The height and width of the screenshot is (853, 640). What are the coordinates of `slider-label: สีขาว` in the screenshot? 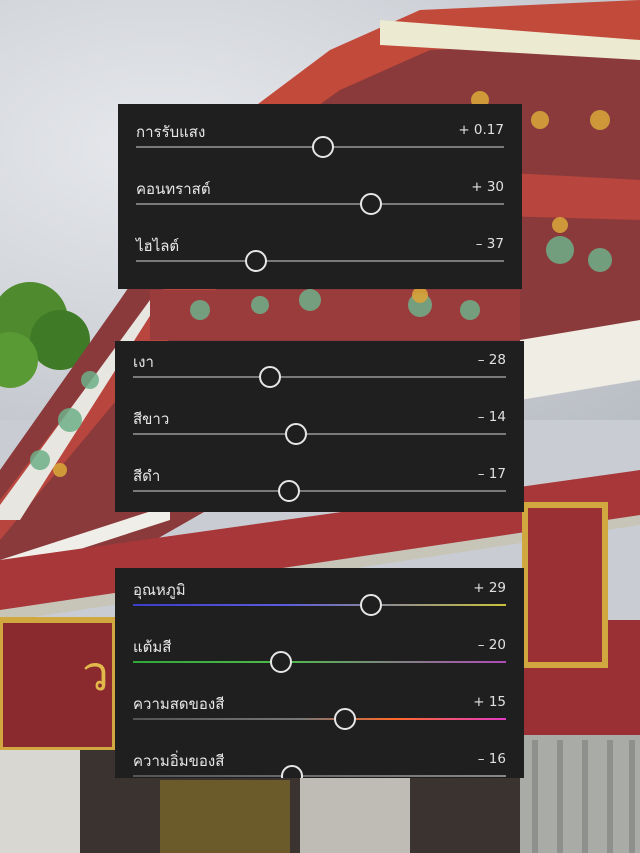 It's located at (151, 419).